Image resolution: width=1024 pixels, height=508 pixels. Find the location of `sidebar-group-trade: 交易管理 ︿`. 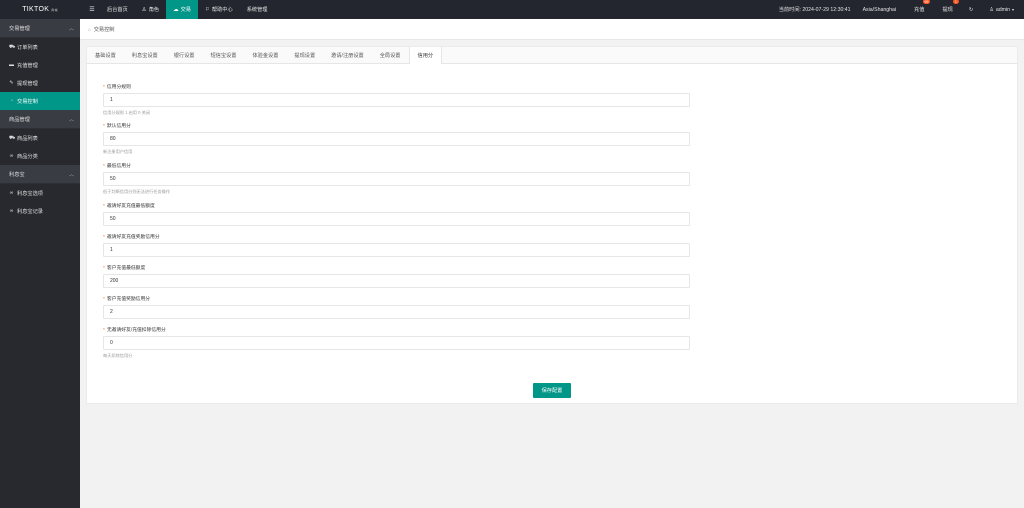

sidebar-group-trade: 交易管理 ︿ is located at coordinates (40, 28).